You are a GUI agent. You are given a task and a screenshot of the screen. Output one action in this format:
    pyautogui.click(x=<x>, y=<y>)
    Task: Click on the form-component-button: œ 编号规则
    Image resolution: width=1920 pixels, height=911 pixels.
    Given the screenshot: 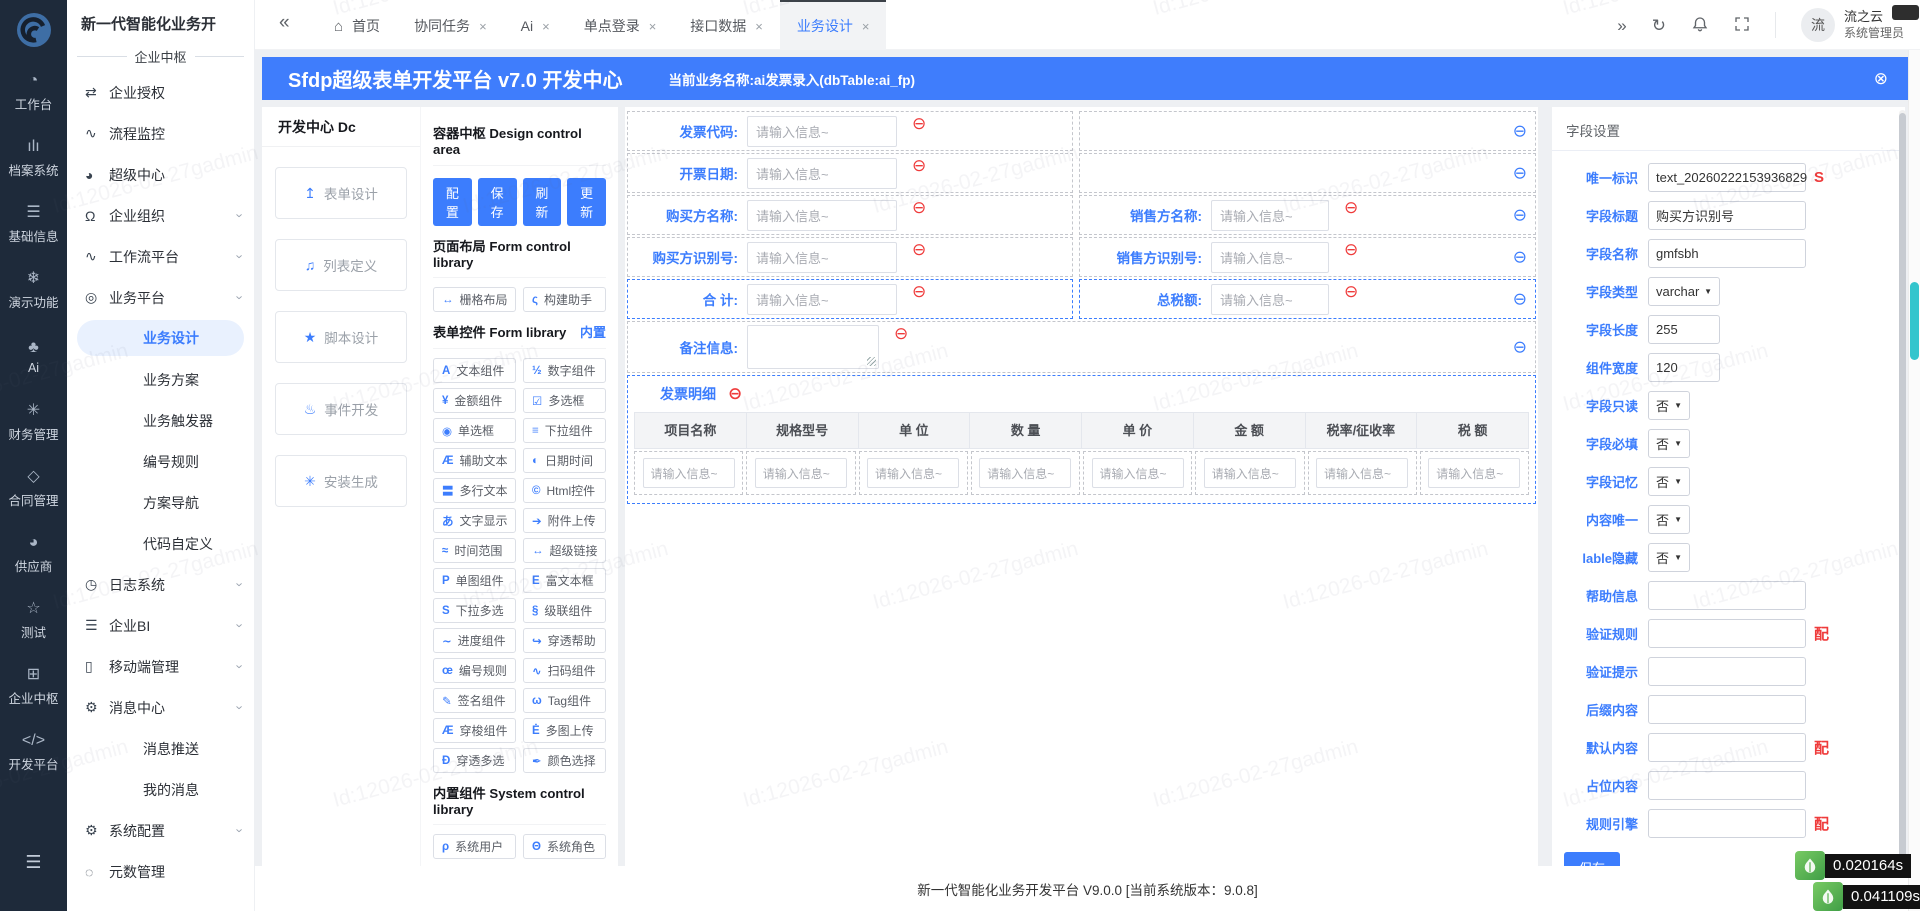 What is the action you would take?
    pyautogui.click(x=474, y=670)
    